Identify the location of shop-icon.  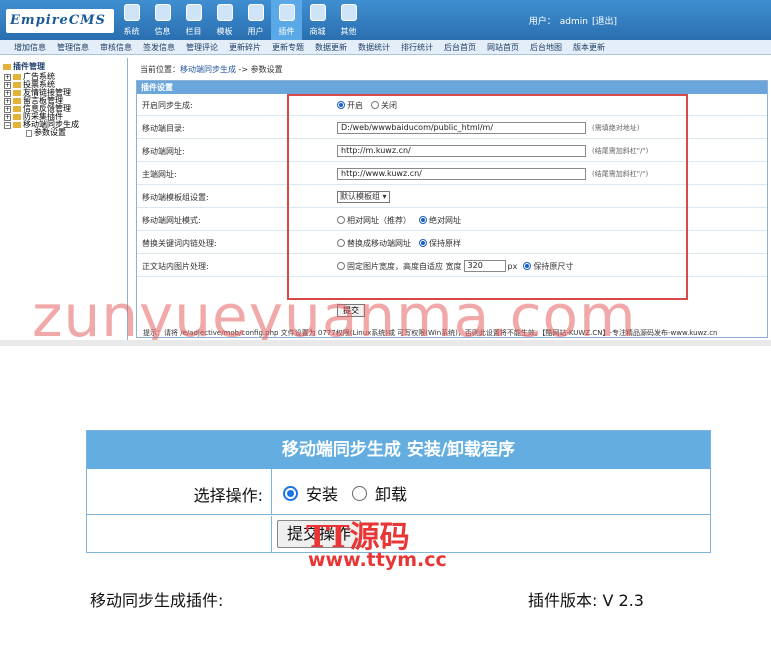
(318, 12).